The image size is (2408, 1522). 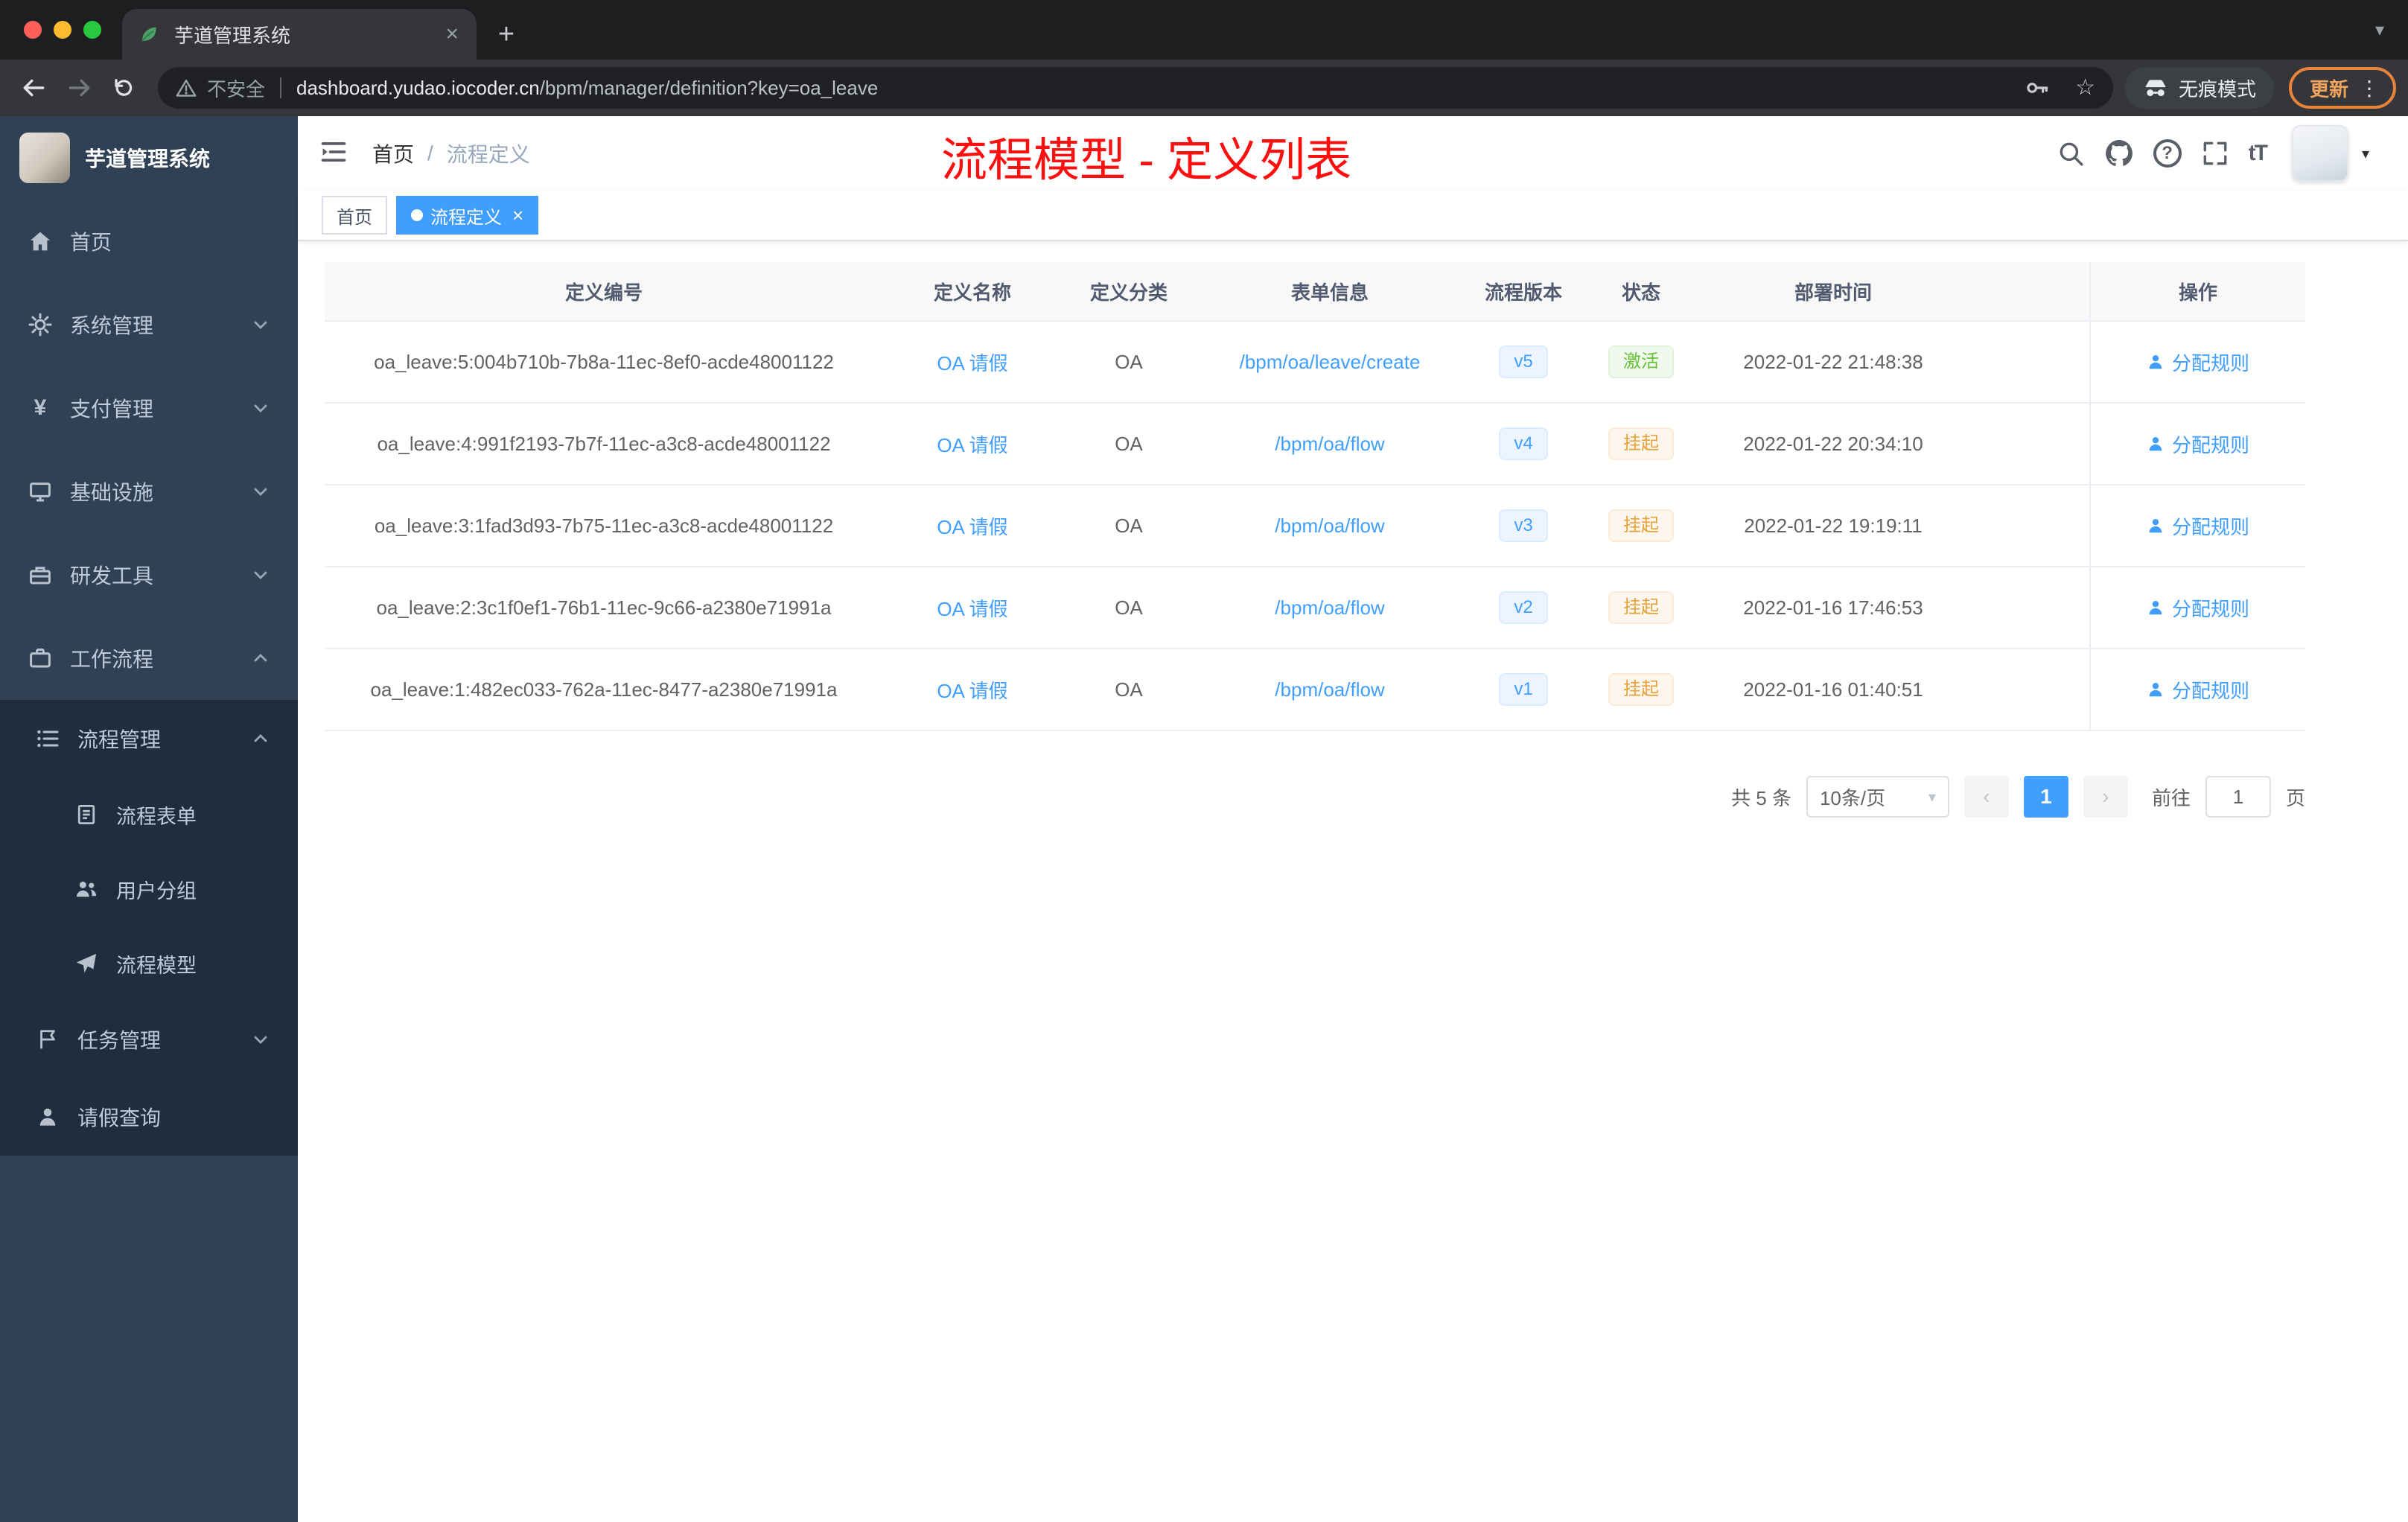 I want to click on sidebar-item-dev-tools: 研发工具, so click(x=149, y=575).